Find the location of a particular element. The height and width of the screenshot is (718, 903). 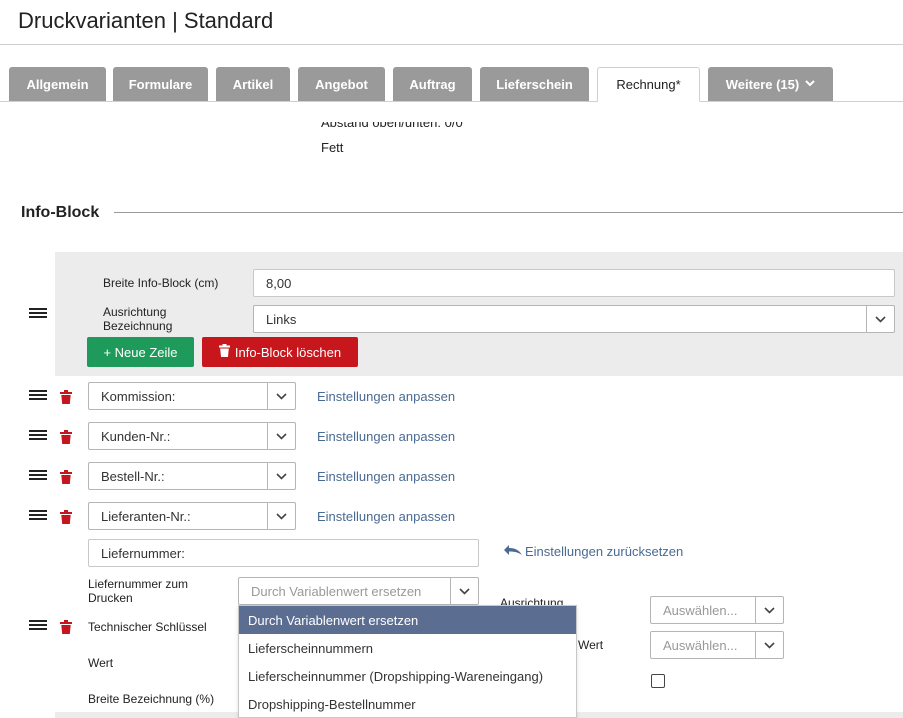

spacing-text-cut: Abstand oben/unten: 0/0 is located at coordinates (392, 126).